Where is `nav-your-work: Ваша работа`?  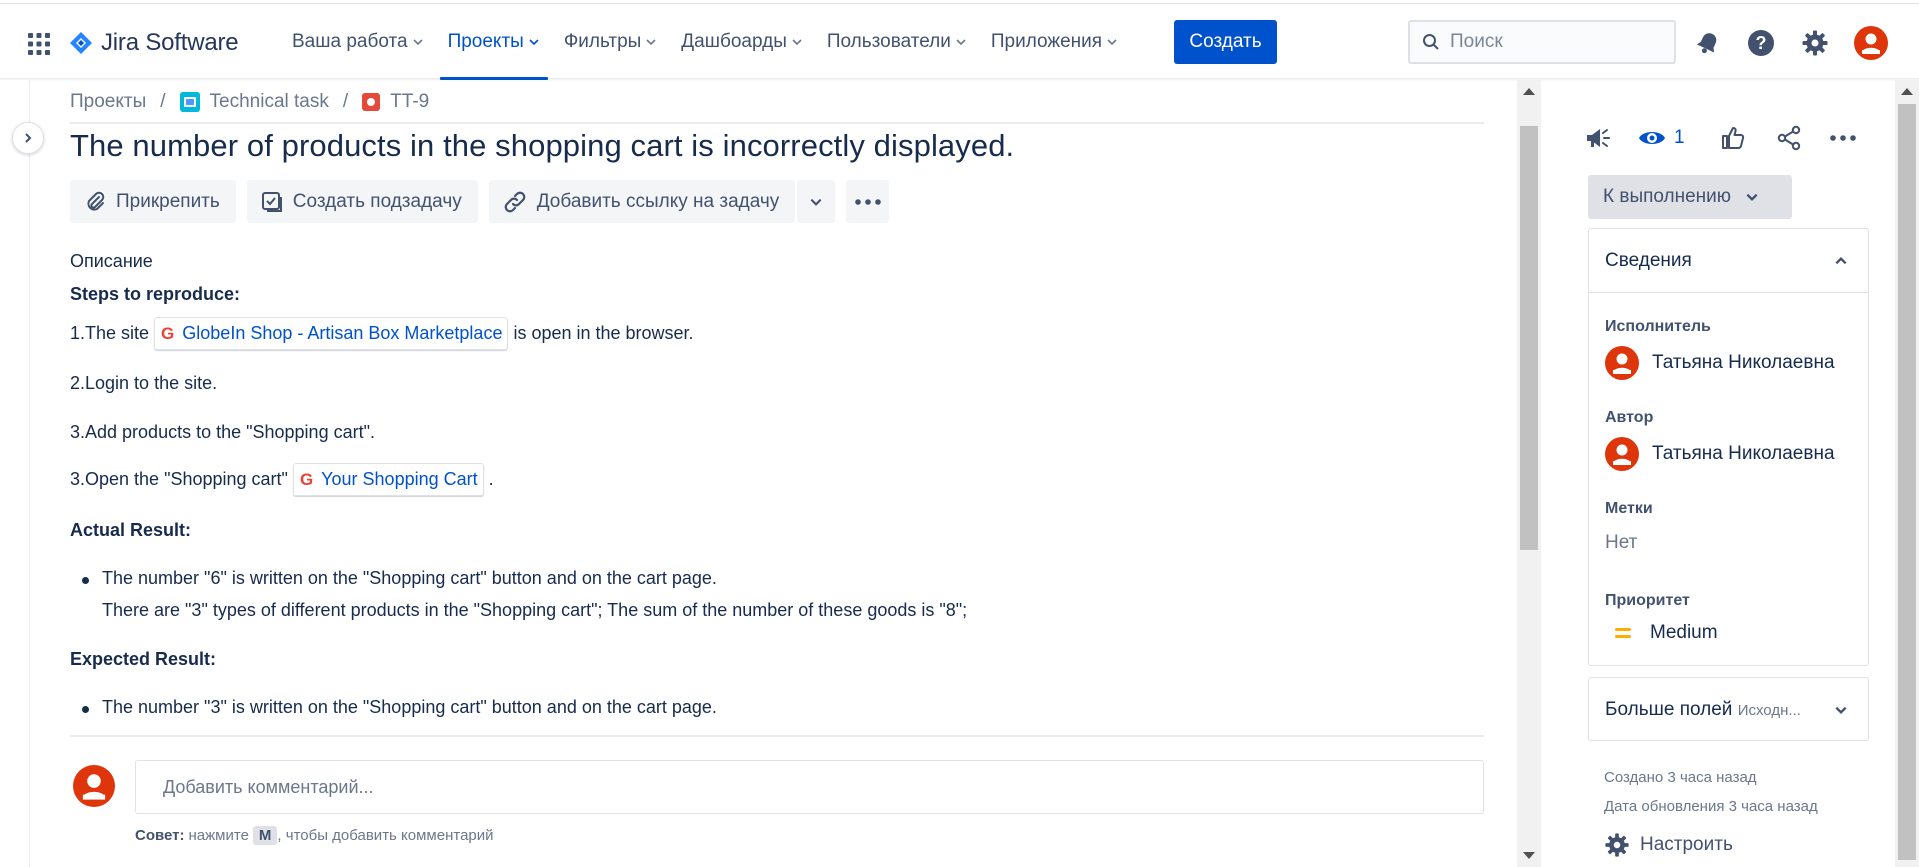
nav-your-work: Ваша работа is located at coordinates (358, 42).